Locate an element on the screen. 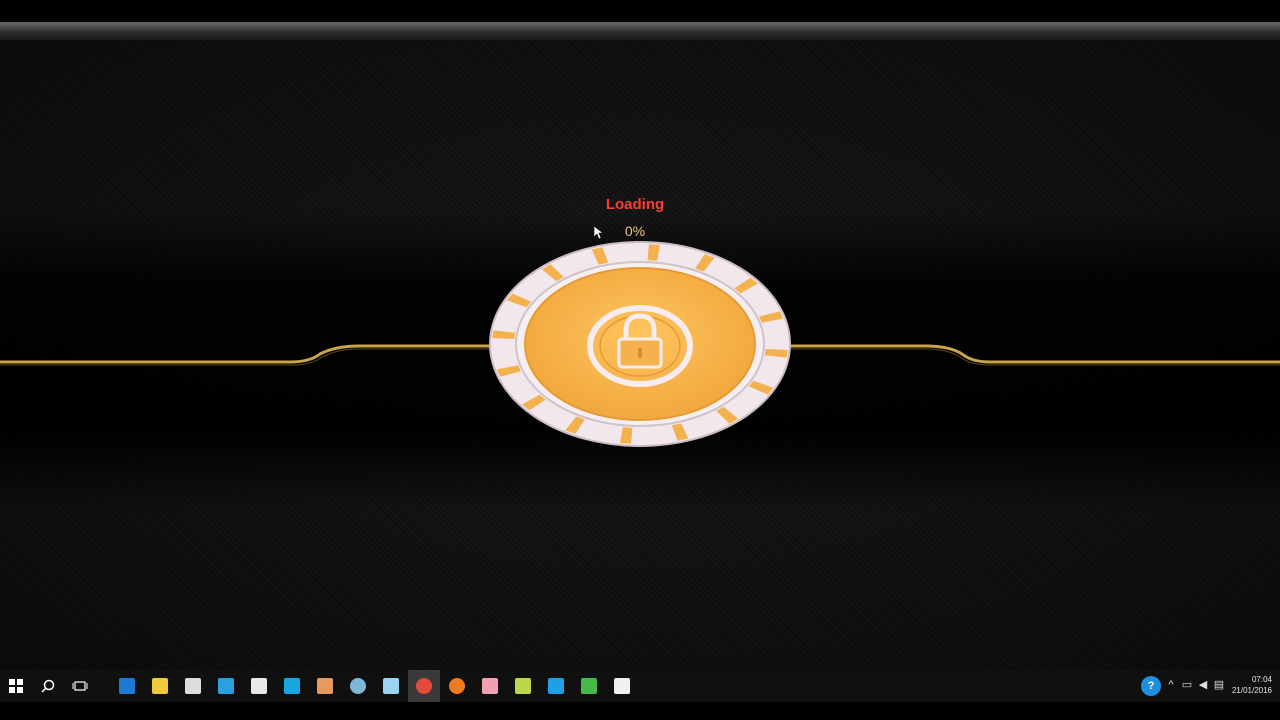 The width and height of the screenshot is (1280, 720). windows-taskbar: ? ^ ▭ ◀ ▤ 07:04 21/01/2016 is located at coordinates (640, 686).